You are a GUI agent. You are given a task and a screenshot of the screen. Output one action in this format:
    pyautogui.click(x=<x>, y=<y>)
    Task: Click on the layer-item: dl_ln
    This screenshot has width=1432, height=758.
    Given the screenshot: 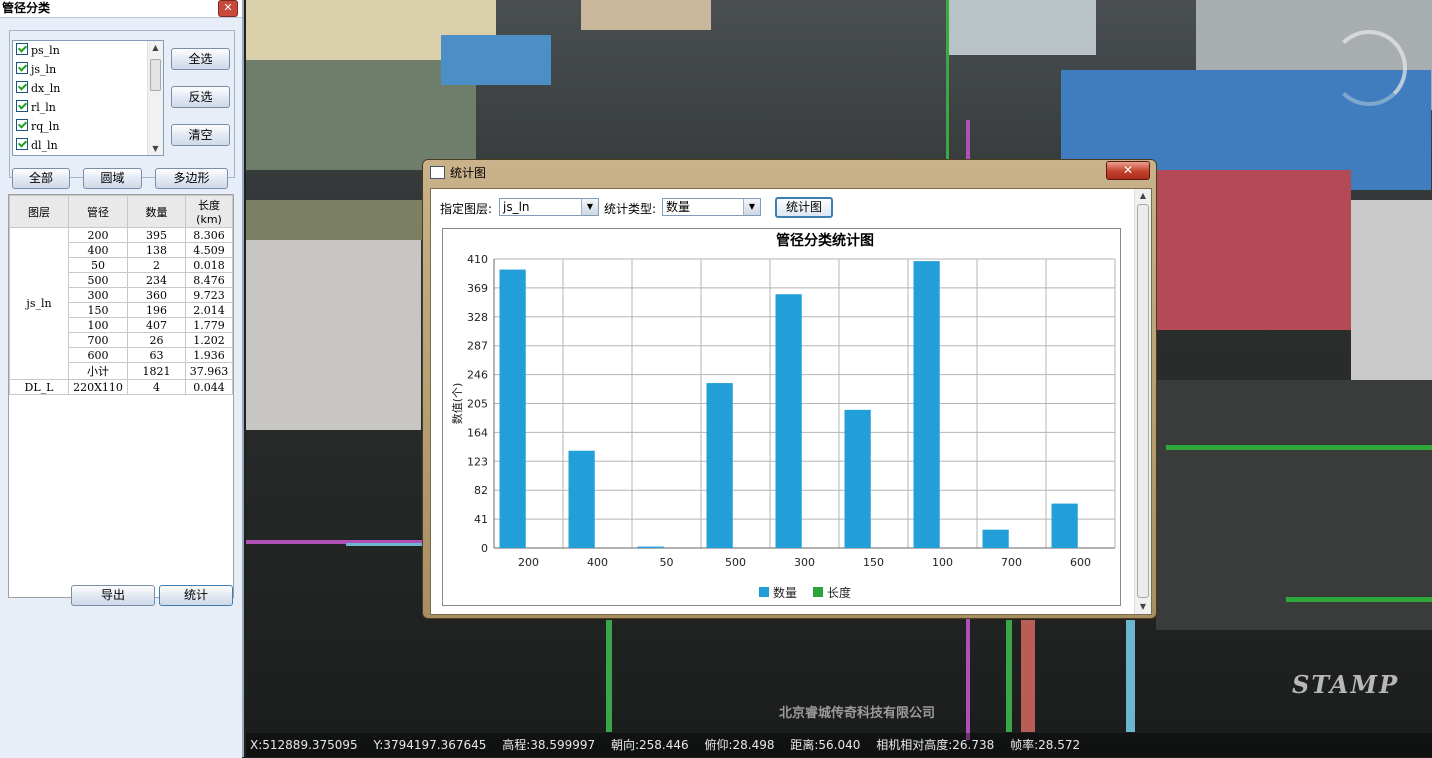 What is the action you would take?
    pyautogui.click(x=88, y=145)
    